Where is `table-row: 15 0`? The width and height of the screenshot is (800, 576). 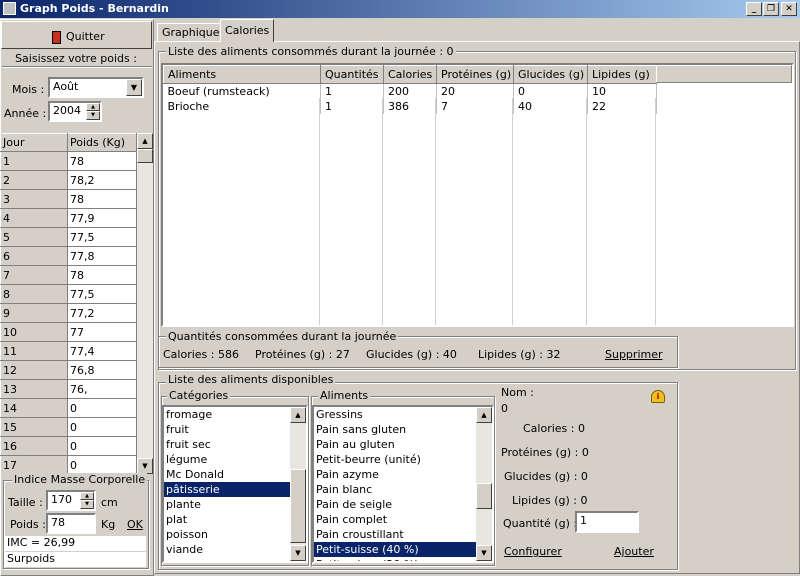
table-row: 15 0 is located at coordinates (68, 427).